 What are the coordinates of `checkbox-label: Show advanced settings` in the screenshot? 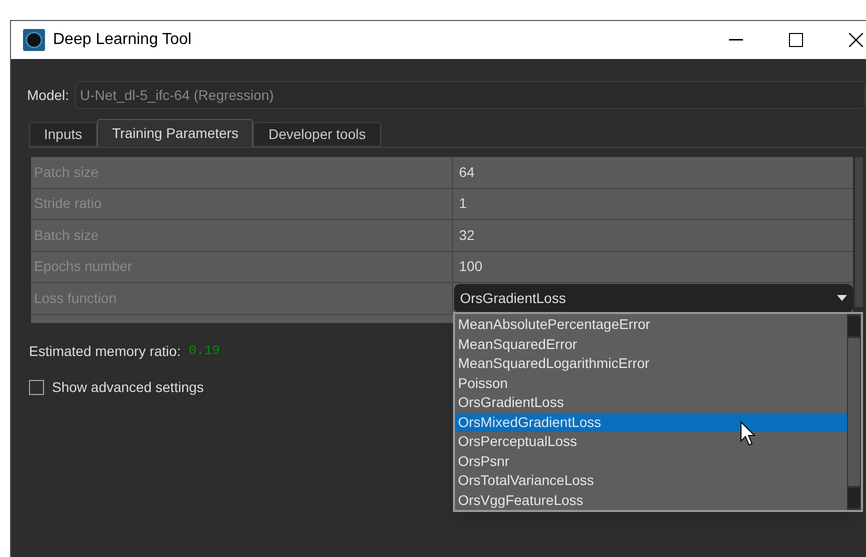 It's located at (128, 387).